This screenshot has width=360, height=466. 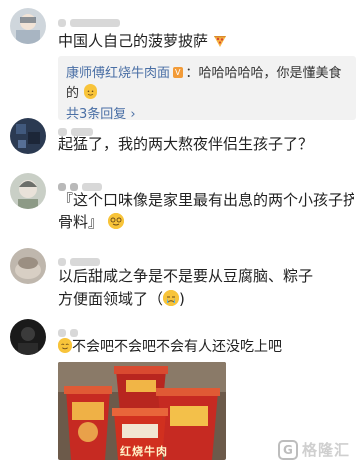 I want to click on comment-photo: 红烧牛肉, so click(x=142, y=411).